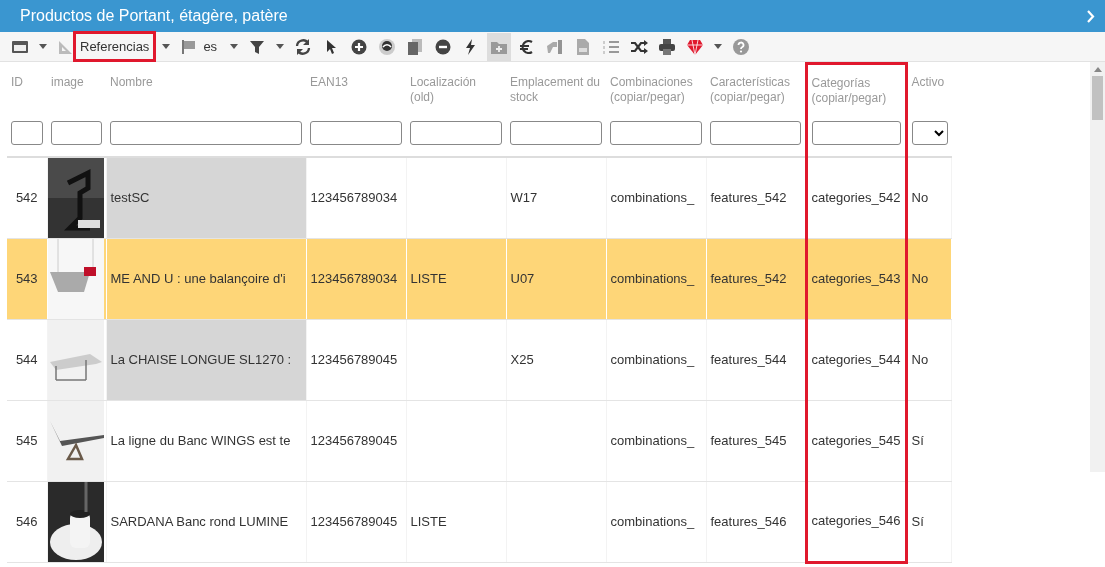 The width and height of the screenshot is (1105, 567). Describe the element at coordinates (303, 46) in the screenshot. I see `refresh-icon` at that location.